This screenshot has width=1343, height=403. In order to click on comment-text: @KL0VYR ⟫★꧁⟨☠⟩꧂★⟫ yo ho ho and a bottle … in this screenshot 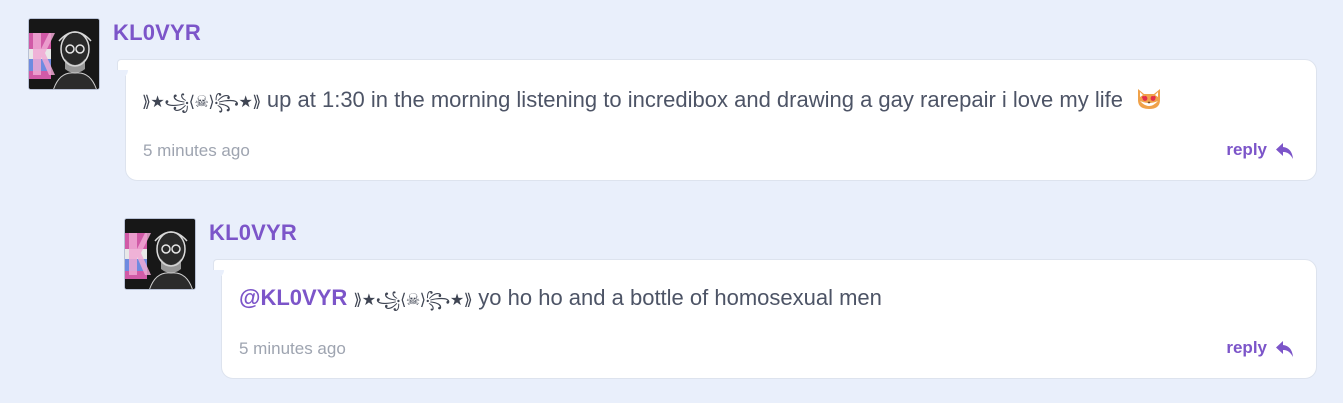, I will do `click(560, 302)`.